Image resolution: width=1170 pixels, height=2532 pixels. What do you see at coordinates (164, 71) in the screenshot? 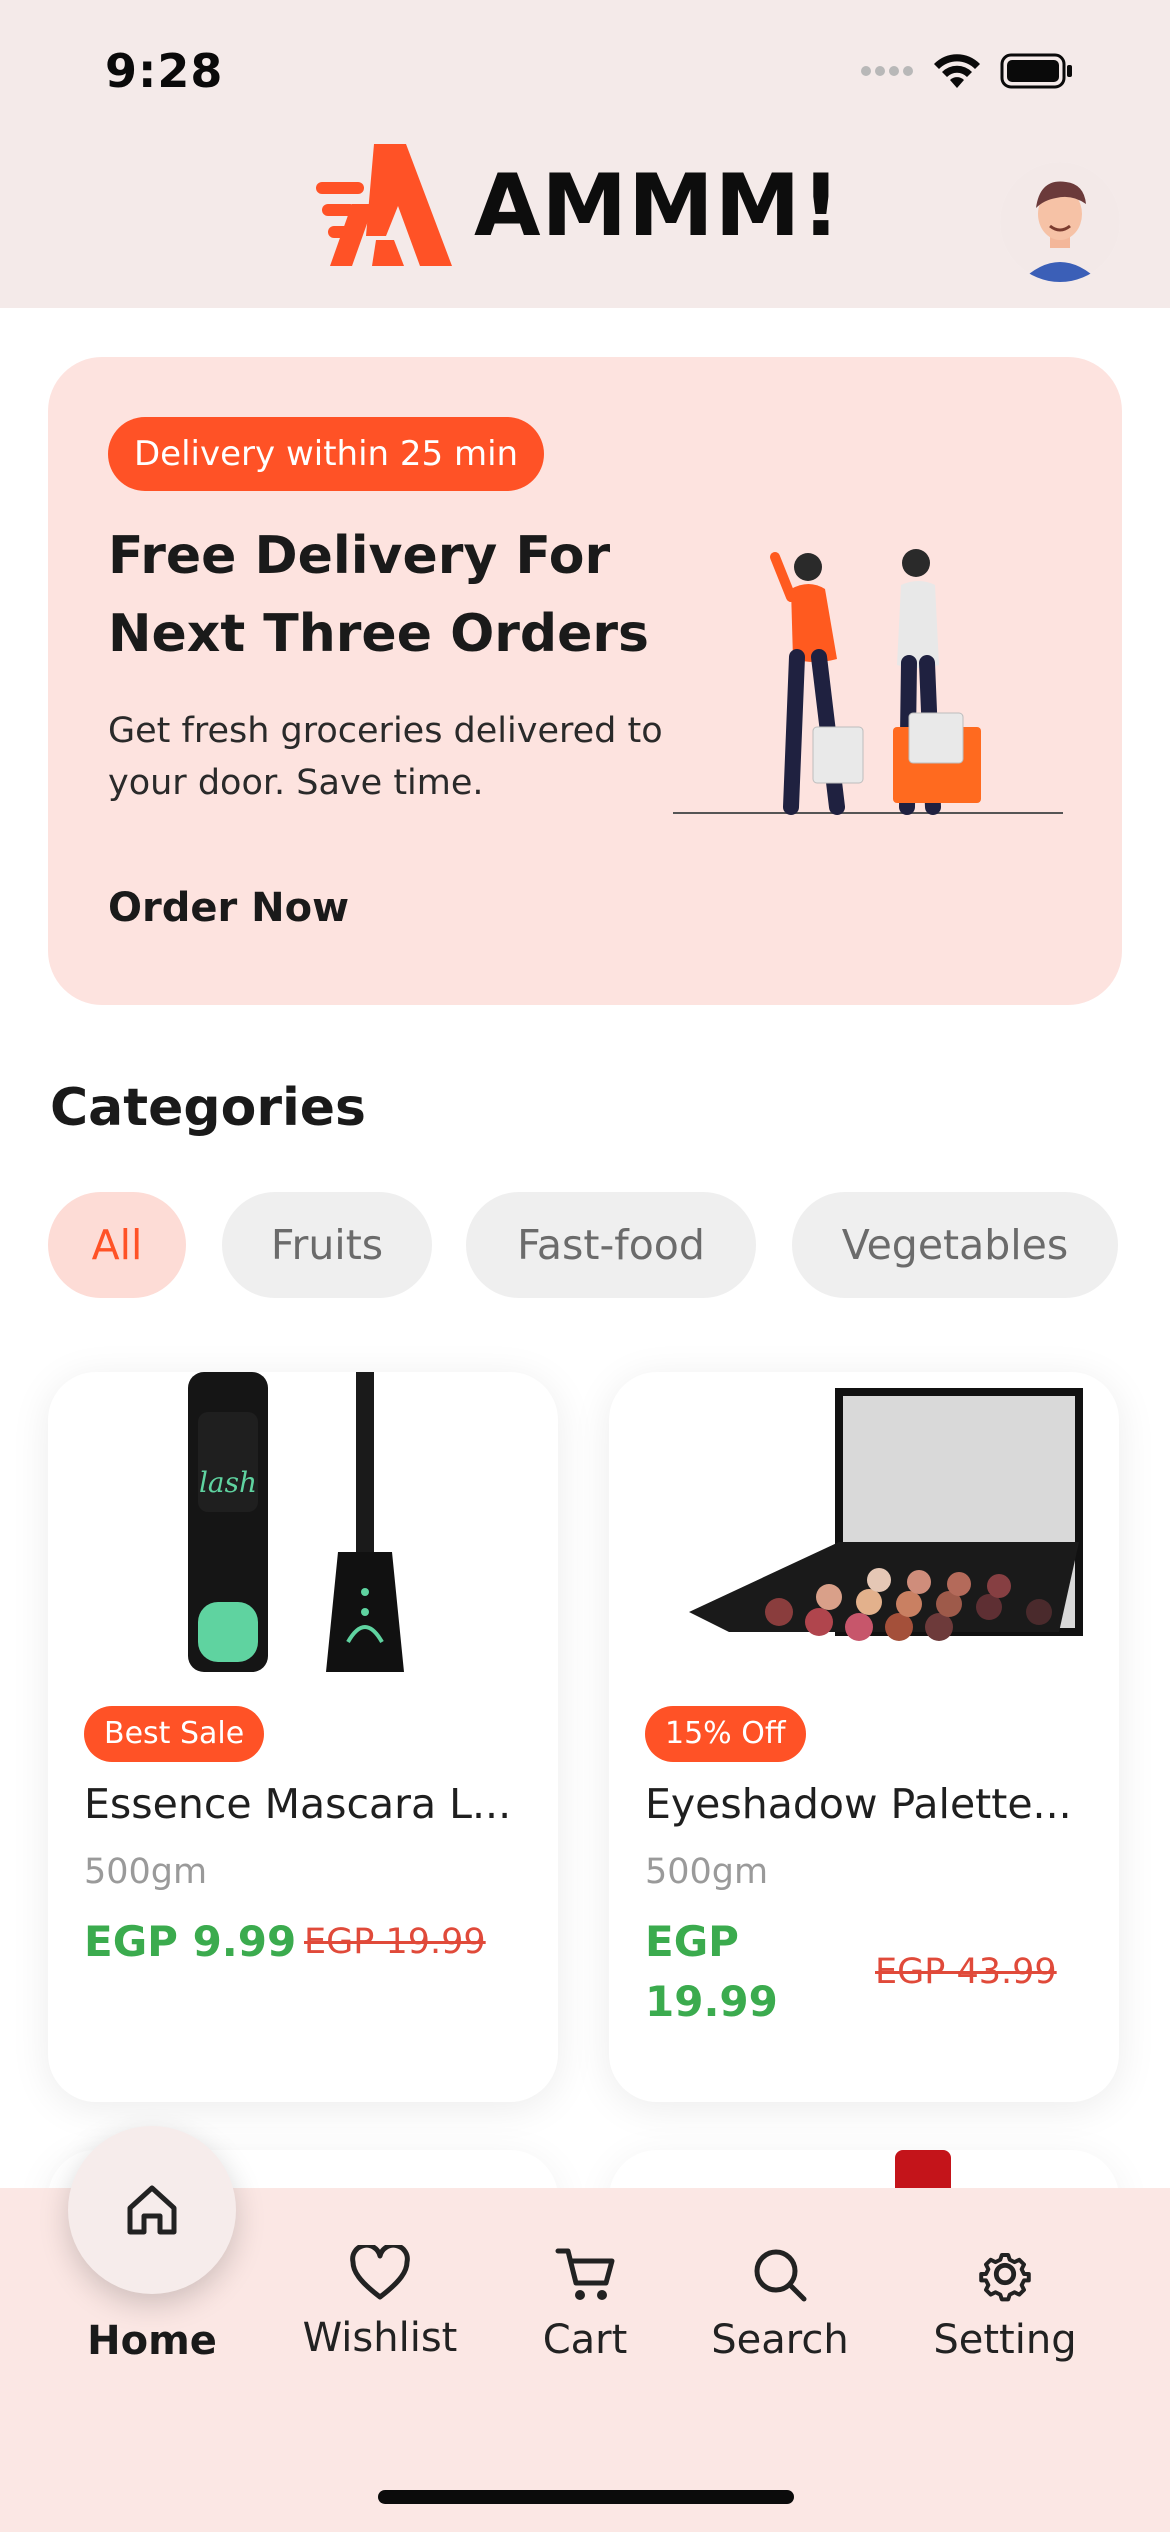
I see `status-time: 9:28` at bounding box center [164, 71].